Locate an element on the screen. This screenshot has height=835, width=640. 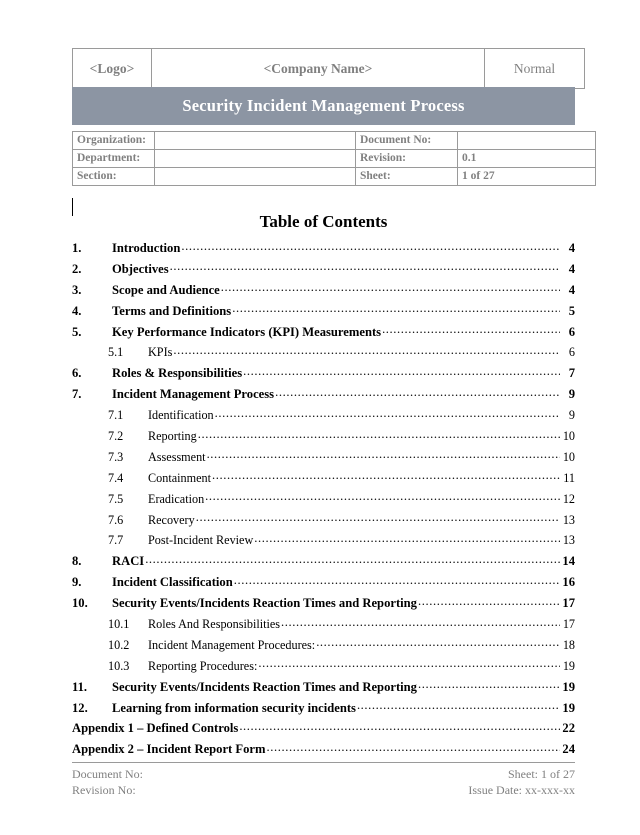
toc-entry-title: Incident Classification is located at coordinates (172, 582).